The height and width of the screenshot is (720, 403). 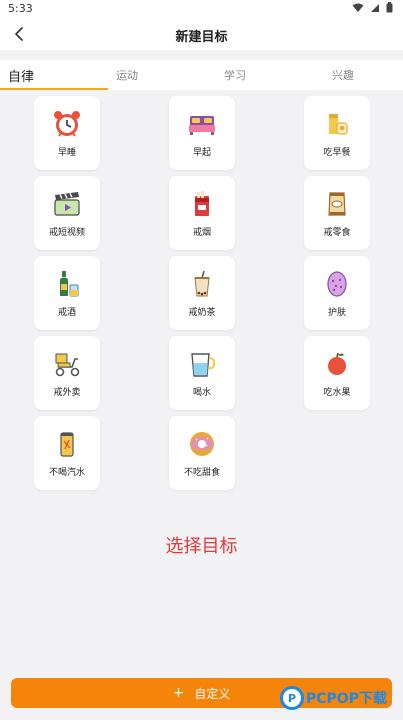 What do you see at coordinates (202, 313) in the screenshot?
I see `goal-label: 戒奶茶` at bounding box center [202, 313].